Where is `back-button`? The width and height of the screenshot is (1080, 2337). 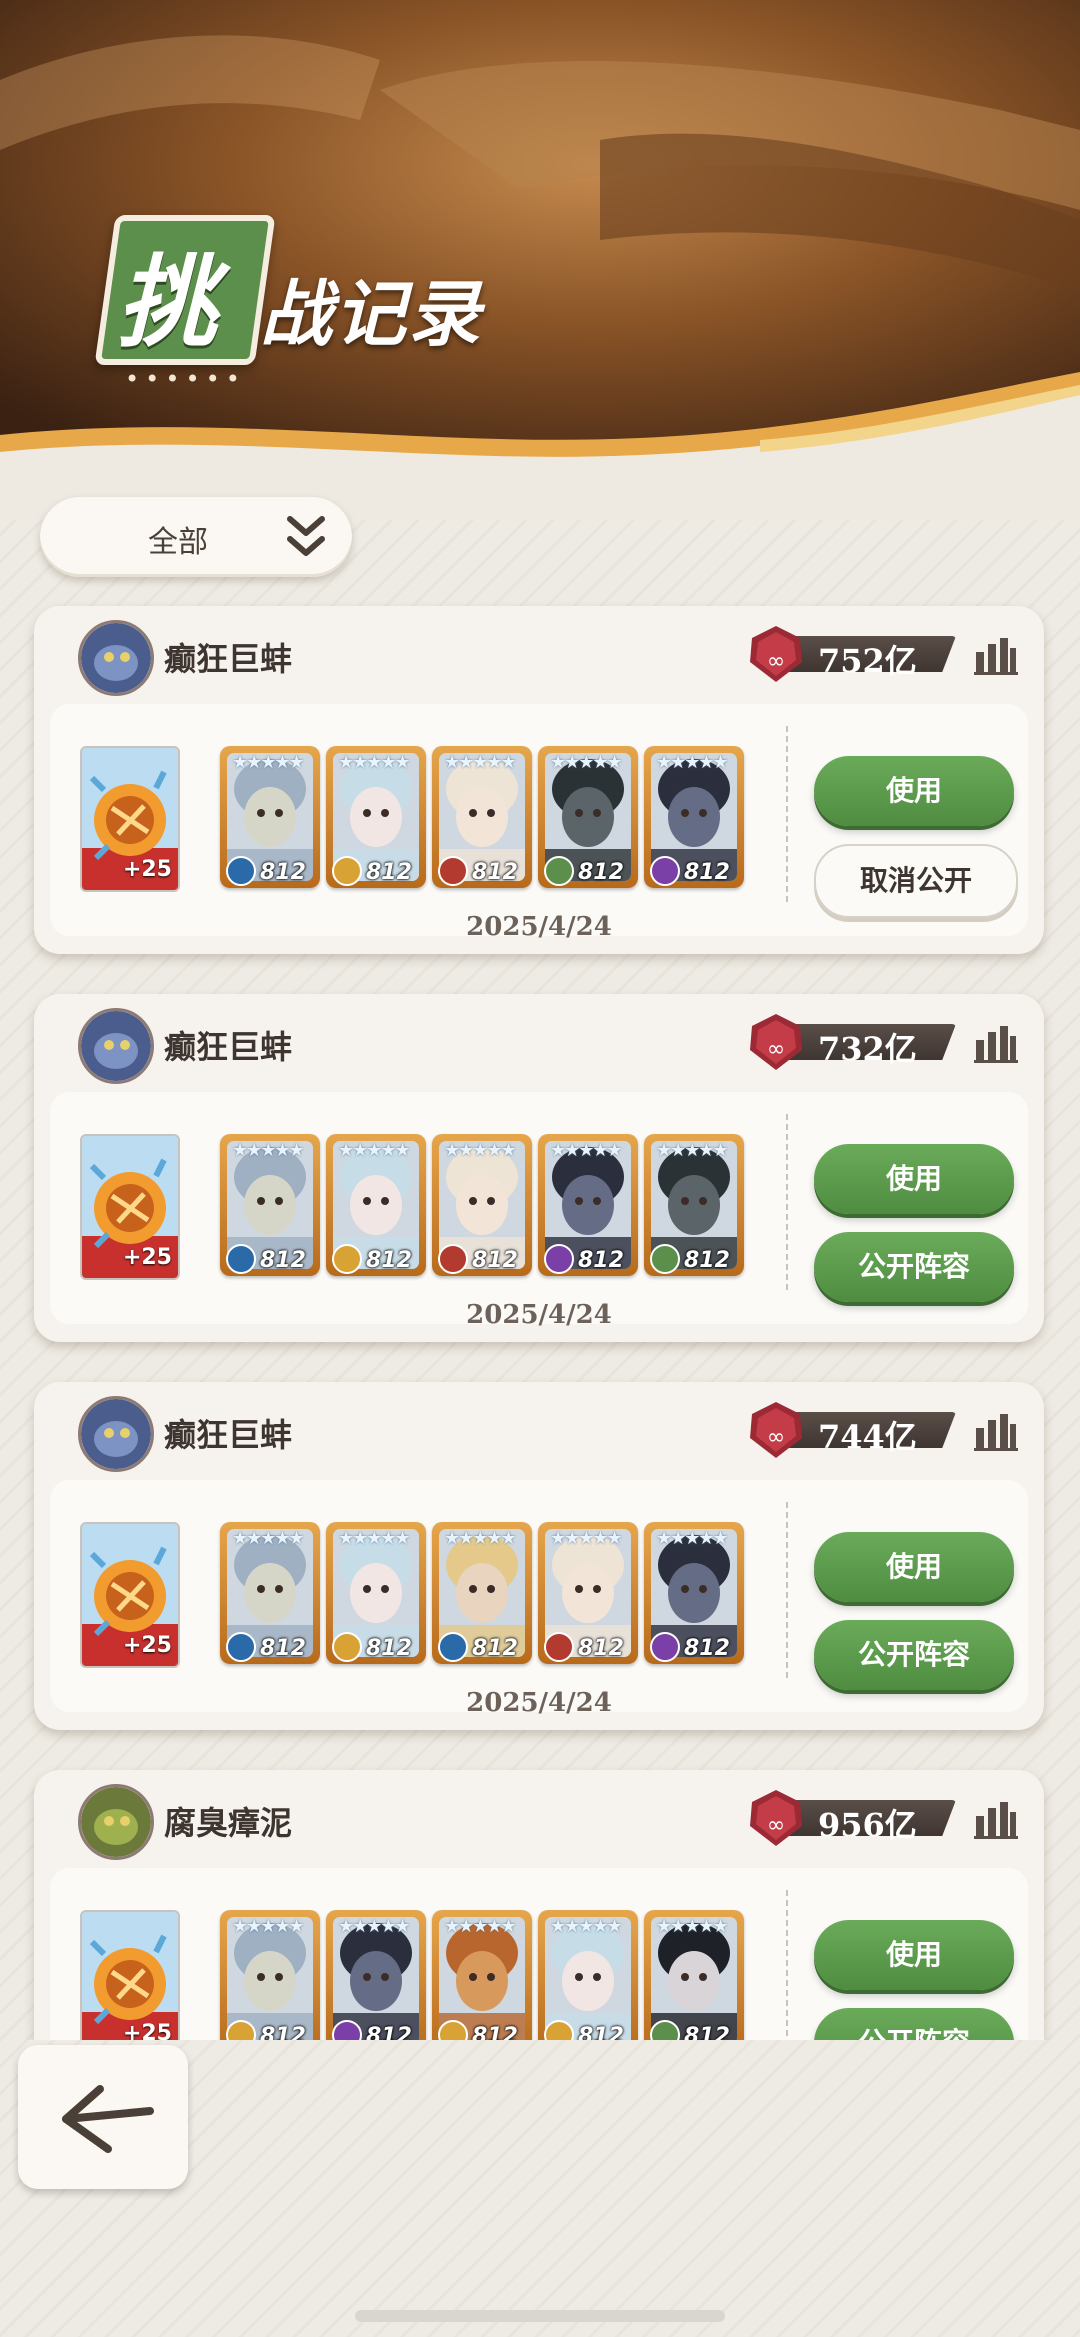
back-button is located at coordinates (103, 2117).